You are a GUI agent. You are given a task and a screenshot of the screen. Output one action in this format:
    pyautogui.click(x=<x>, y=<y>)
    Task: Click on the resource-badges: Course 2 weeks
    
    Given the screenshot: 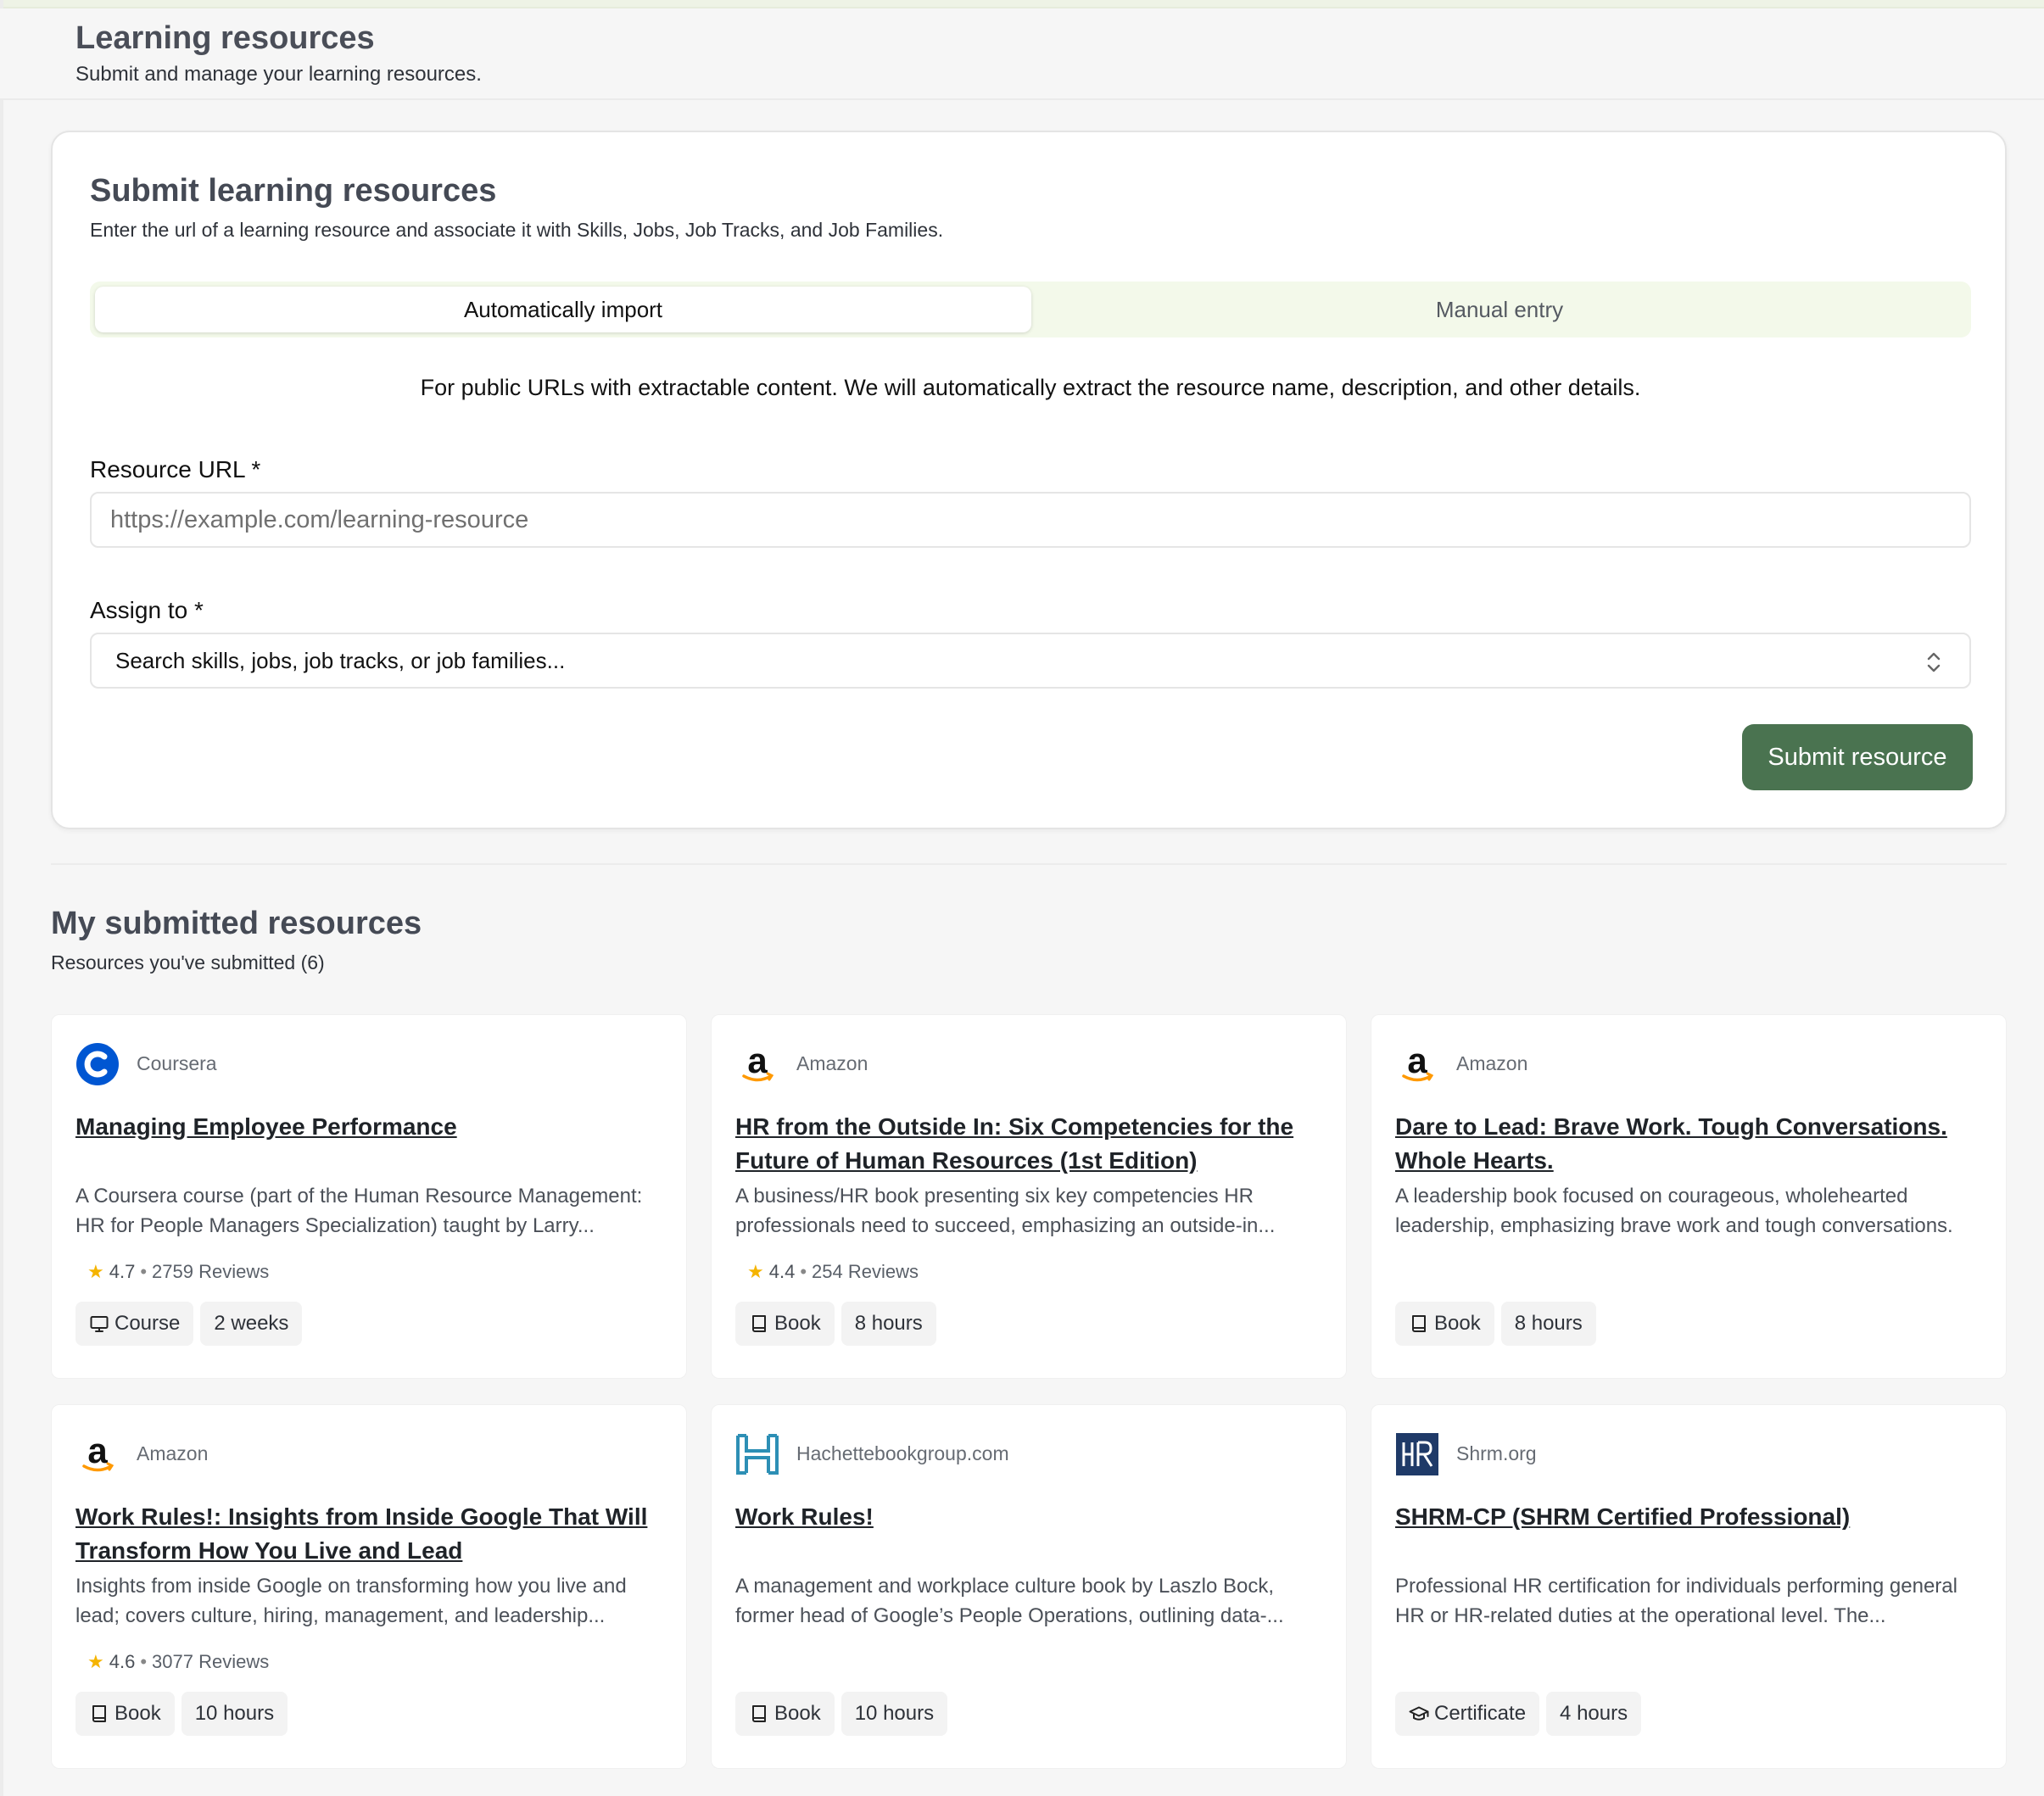 What is the action you would take?
    pyautogui.click(x=189, y=1324)
    